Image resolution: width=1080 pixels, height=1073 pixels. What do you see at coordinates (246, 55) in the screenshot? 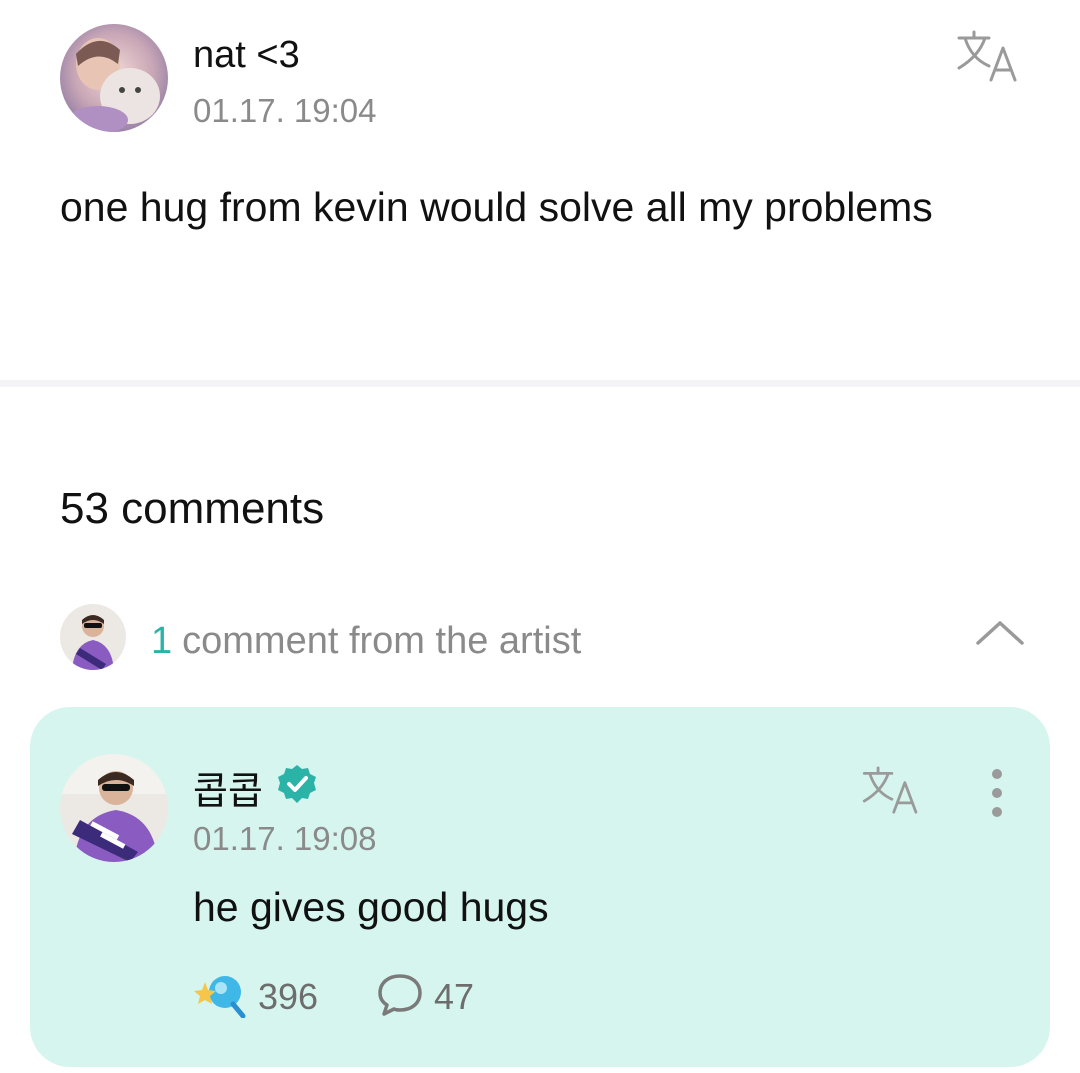
I see `post-author-name: nat <3` at bounding box center [246, 55].